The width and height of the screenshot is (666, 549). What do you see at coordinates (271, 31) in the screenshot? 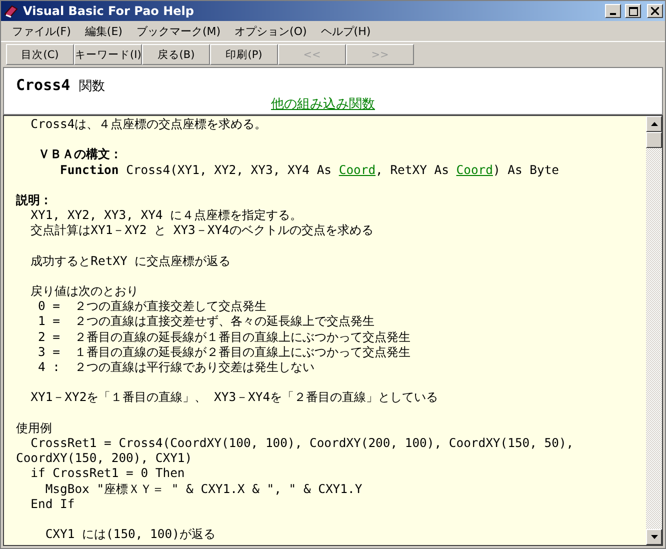
I see `menu-item: オプション(O)` at bounding box center [271, 31].